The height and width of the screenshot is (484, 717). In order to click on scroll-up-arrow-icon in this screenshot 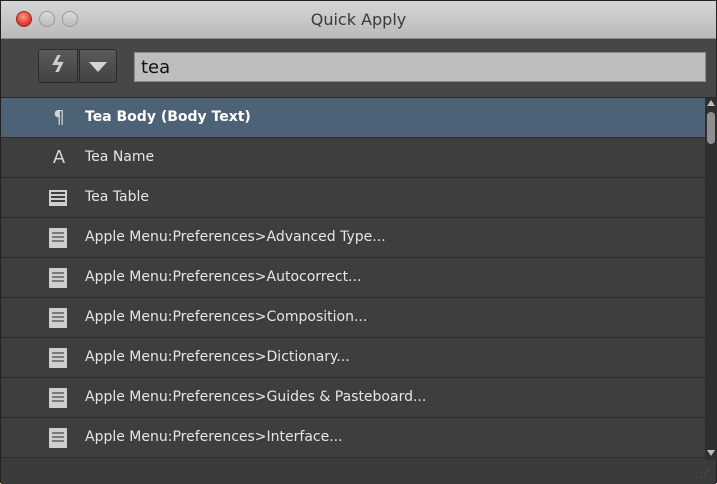, I will do `click(711, 103)`.